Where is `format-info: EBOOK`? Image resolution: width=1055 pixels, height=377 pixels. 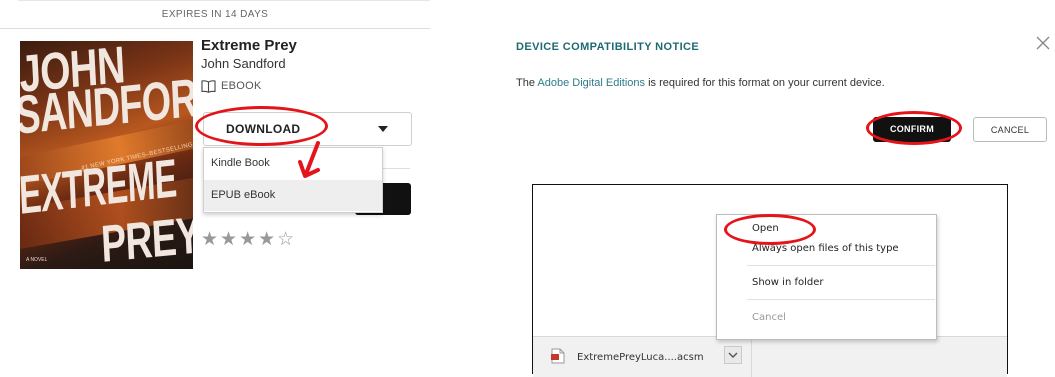 format-info: EBOOK is located at coordinates (231, 86).